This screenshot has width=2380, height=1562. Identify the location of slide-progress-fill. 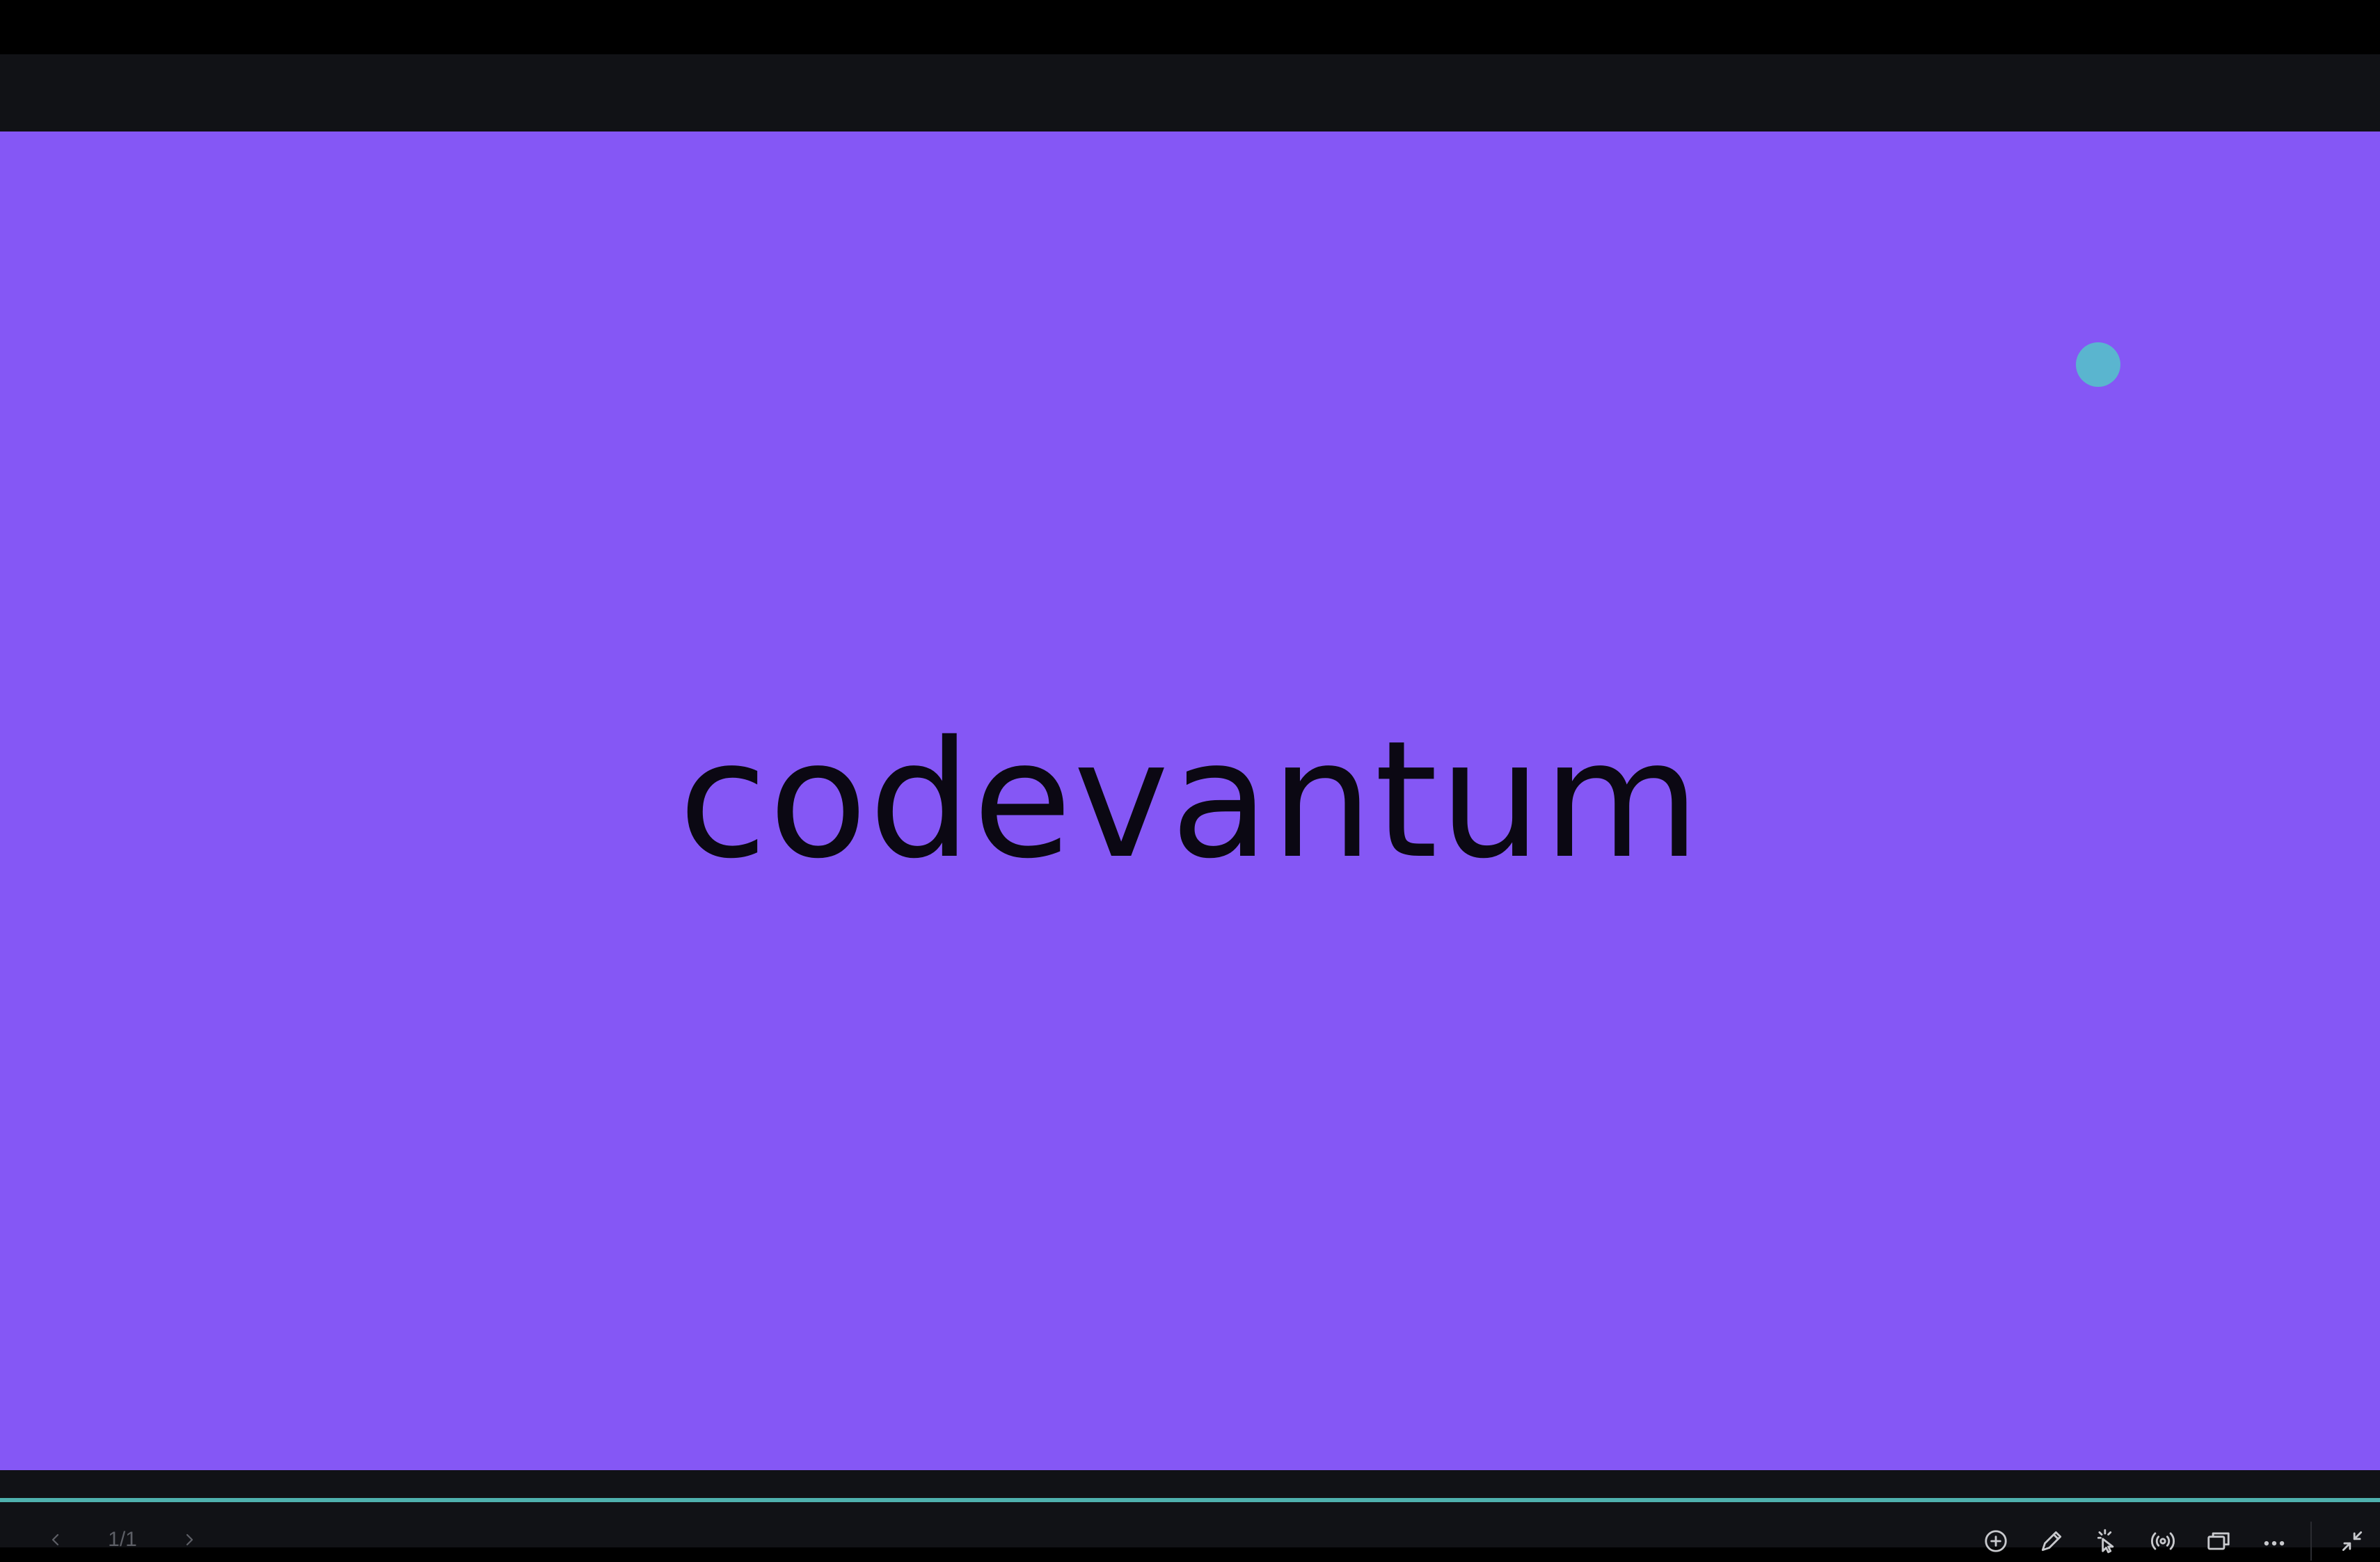
(1190, 1500).